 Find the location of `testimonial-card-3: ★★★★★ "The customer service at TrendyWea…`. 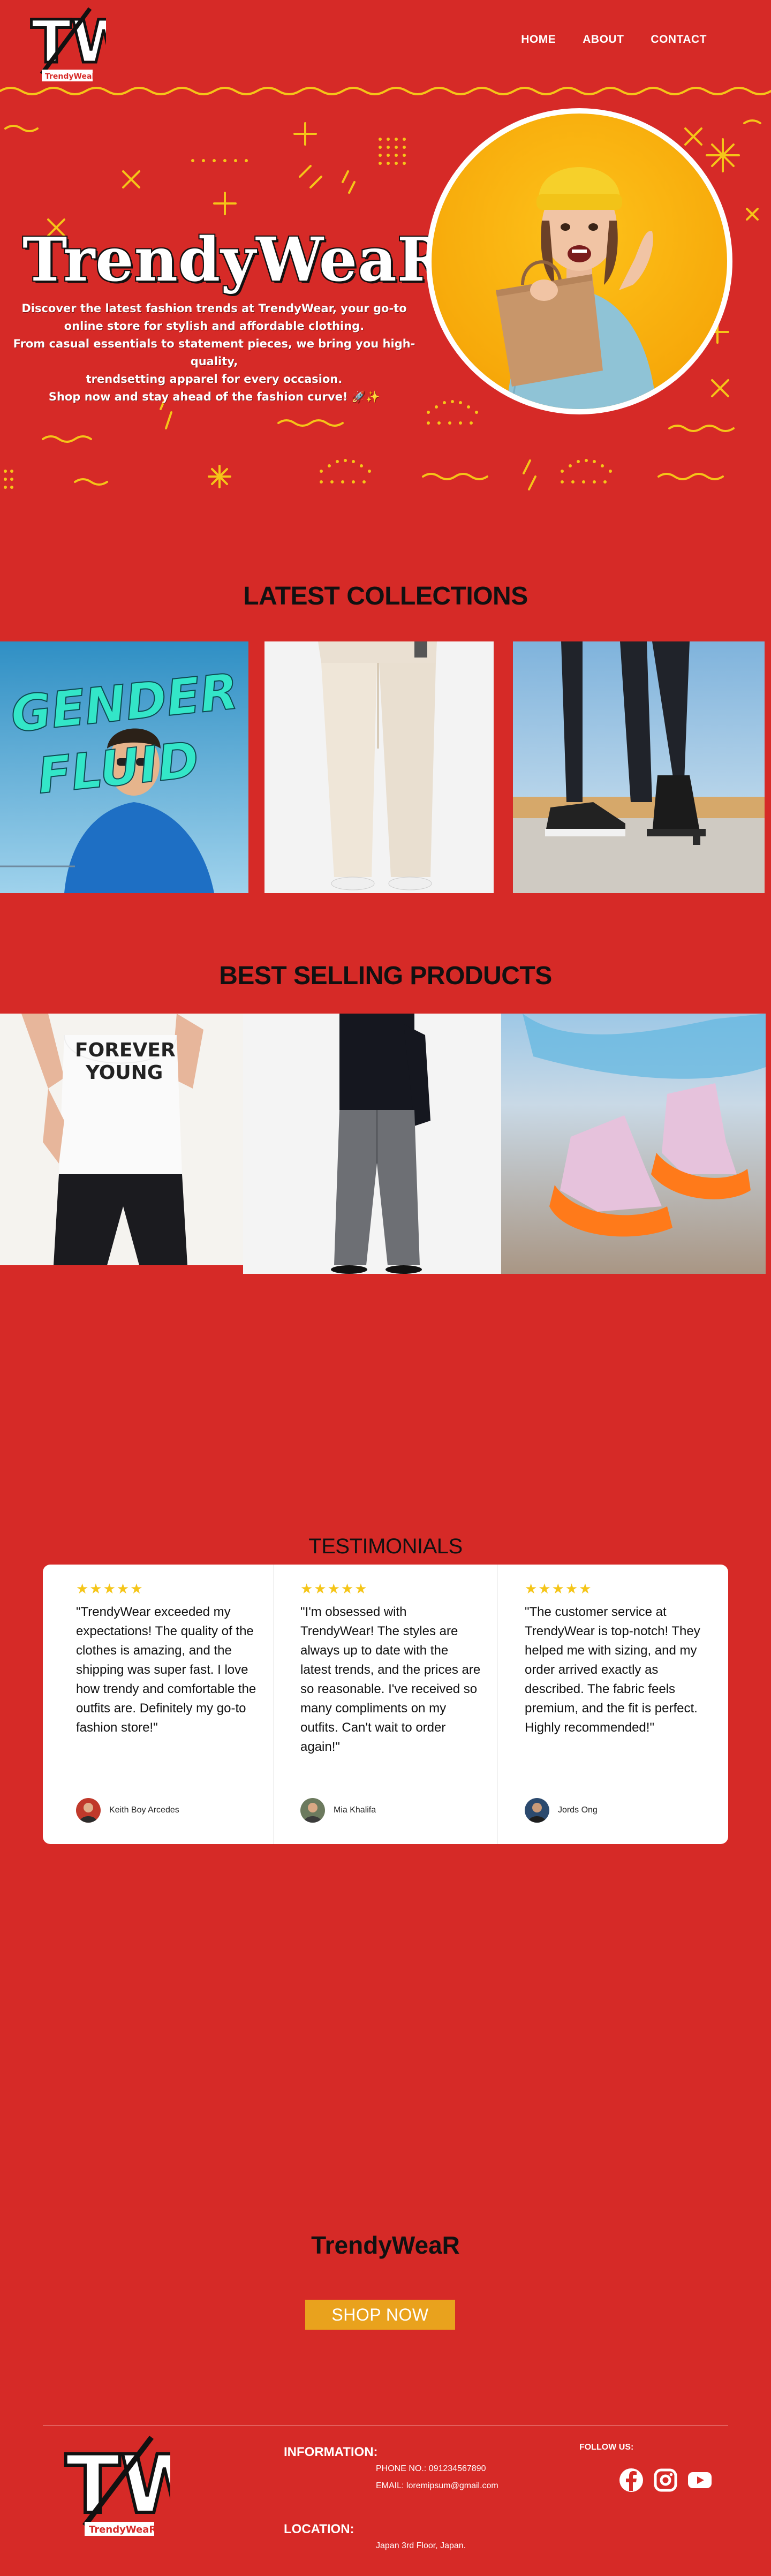

testimonial-card-3: ★★★★★ "The customer service at TrendyWea… is located at coordinates (610, 1704).